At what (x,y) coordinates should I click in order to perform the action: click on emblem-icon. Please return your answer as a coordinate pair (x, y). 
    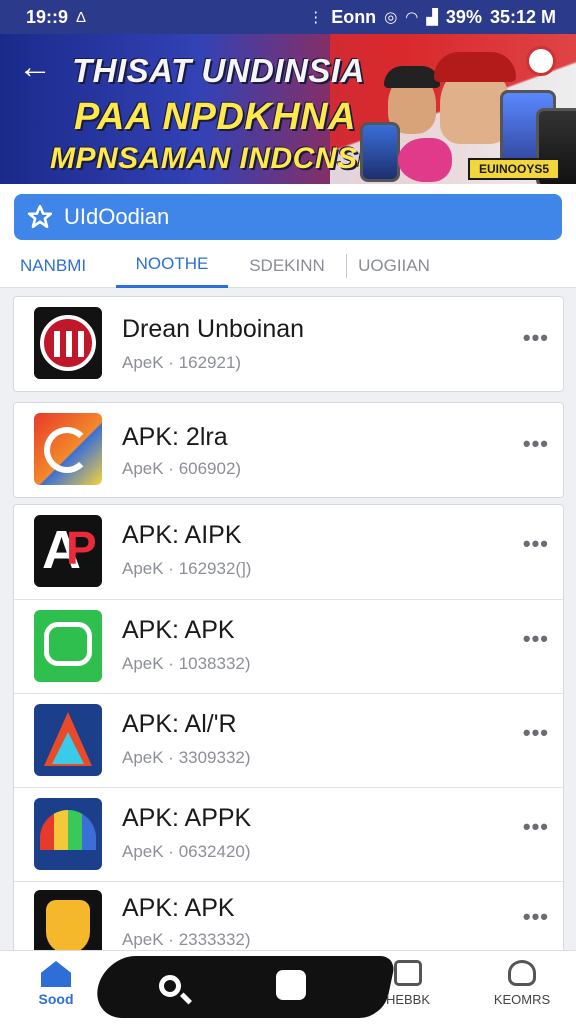
    Looking at the image, I should click on (541, 61).